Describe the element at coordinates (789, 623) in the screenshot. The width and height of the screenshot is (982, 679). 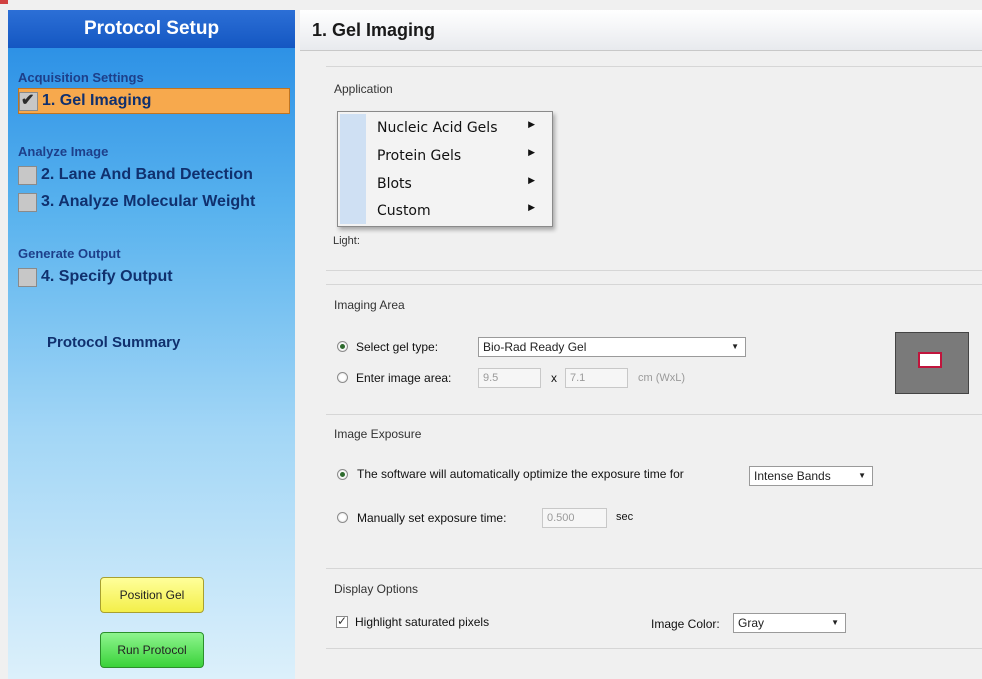
I see `image-color-select: Gray ▼` at that location.